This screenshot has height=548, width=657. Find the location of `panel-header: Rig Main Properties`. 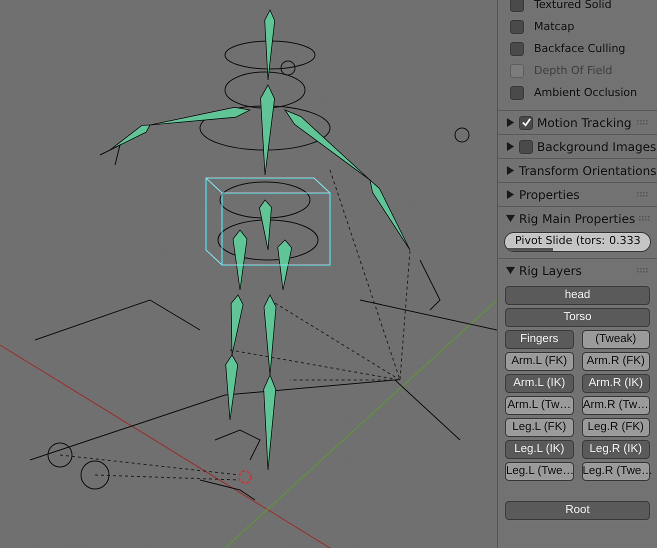

panel-header: Rig Main Properties is located at coordinates (577, 218).